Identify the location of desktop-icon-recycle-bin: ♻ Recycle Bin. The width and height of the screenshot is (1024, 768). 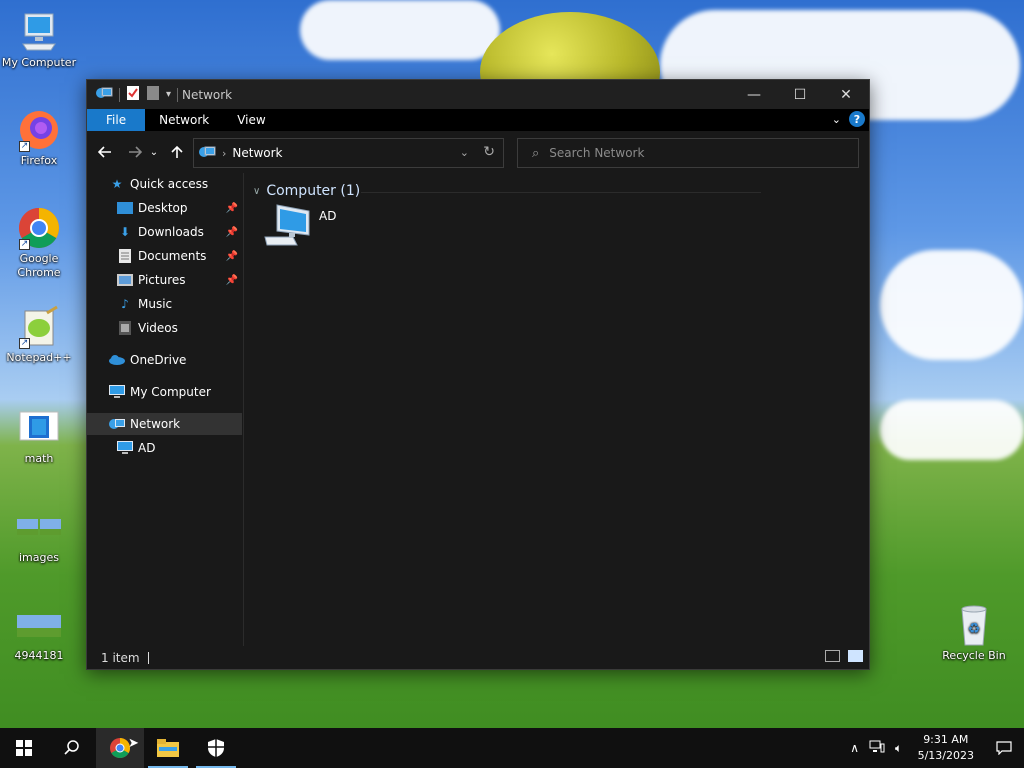
(974, 633).